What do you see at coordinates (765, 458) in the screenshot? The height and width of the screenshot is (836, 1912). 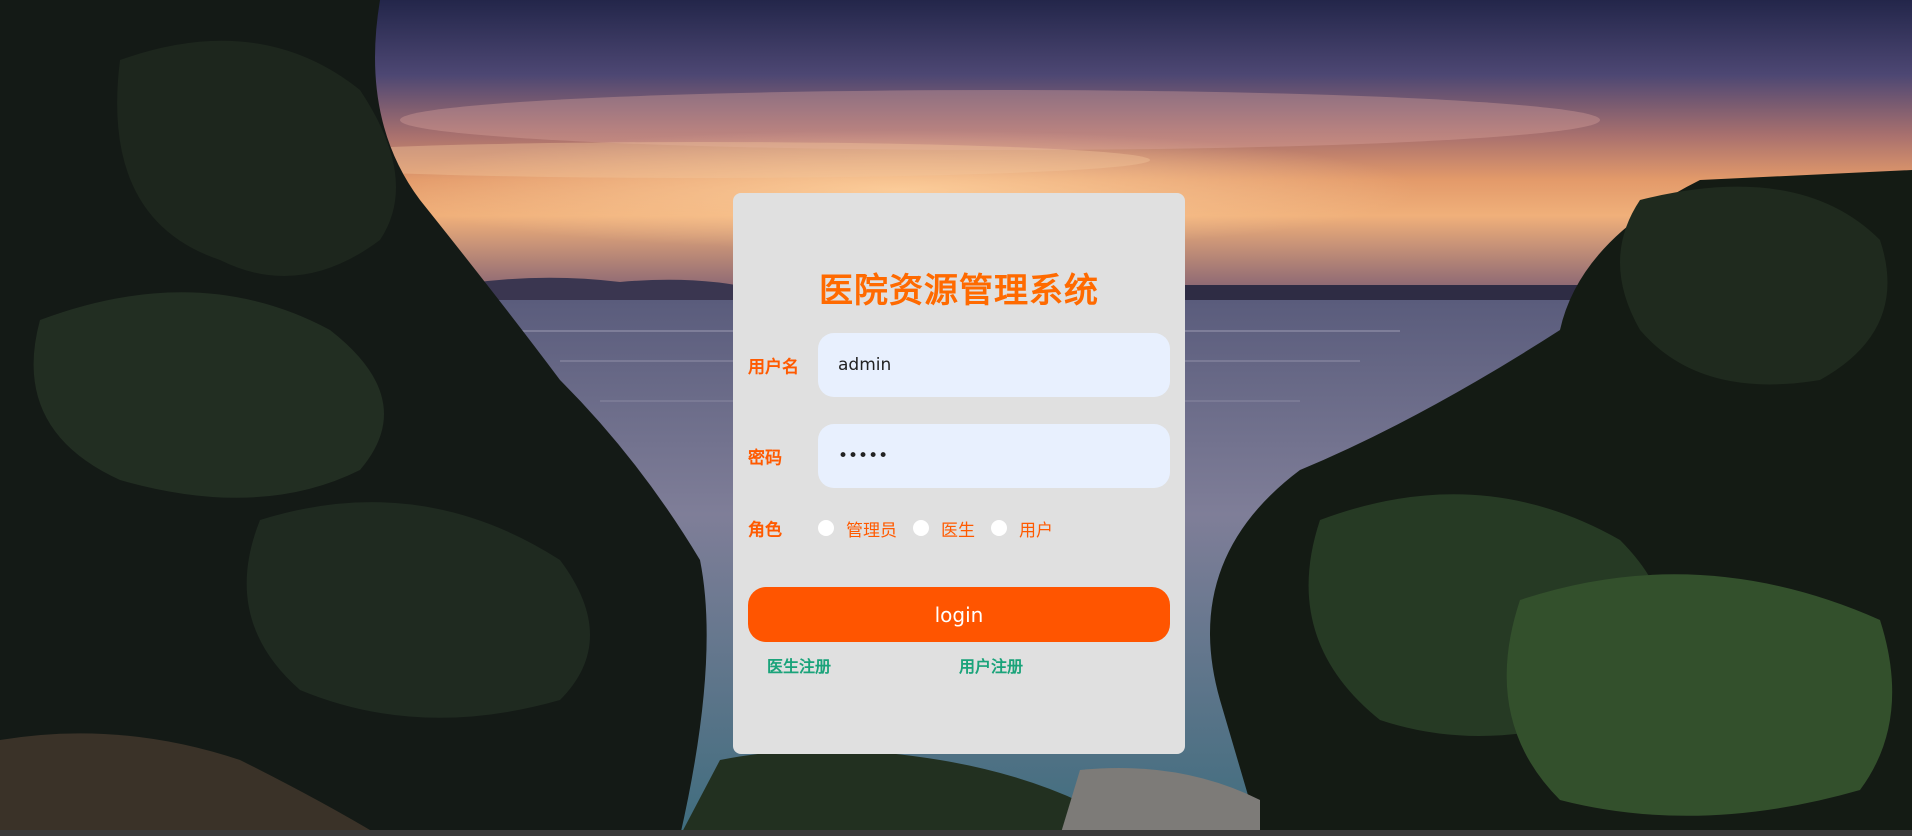 I see `password-label: 密码` at bounding box center [765, 458].